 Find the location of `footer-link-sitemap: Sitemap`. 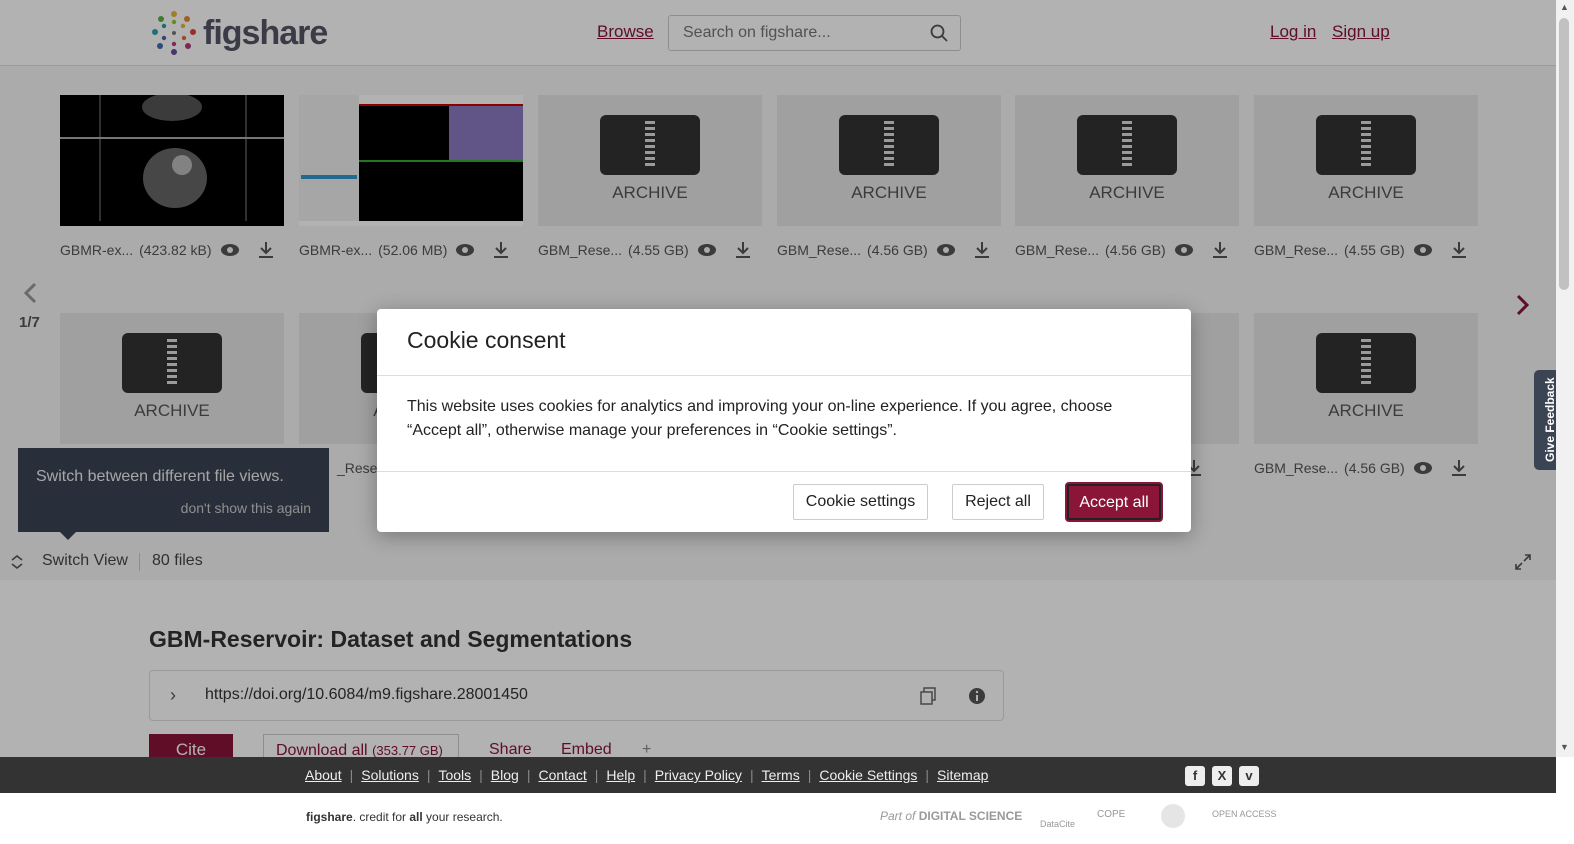

footer-link-sitemap: Sitemap is located at coordinates (962, 775).